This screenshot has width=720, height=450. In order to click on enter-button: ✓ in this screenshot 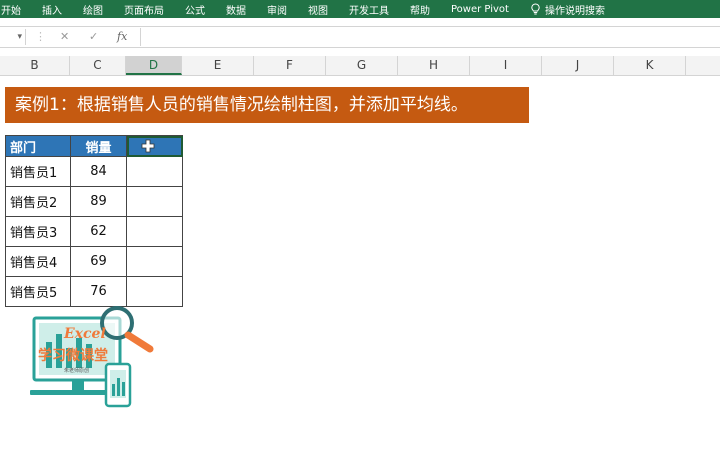, I will do `click(93, 37)`.